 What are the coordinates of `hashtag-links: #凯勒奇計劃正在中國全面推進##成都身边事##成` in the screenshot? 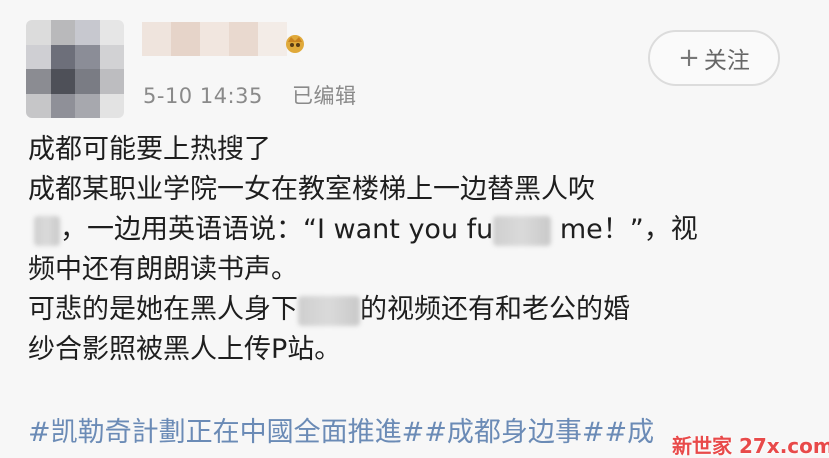 It's located at (341, 429).